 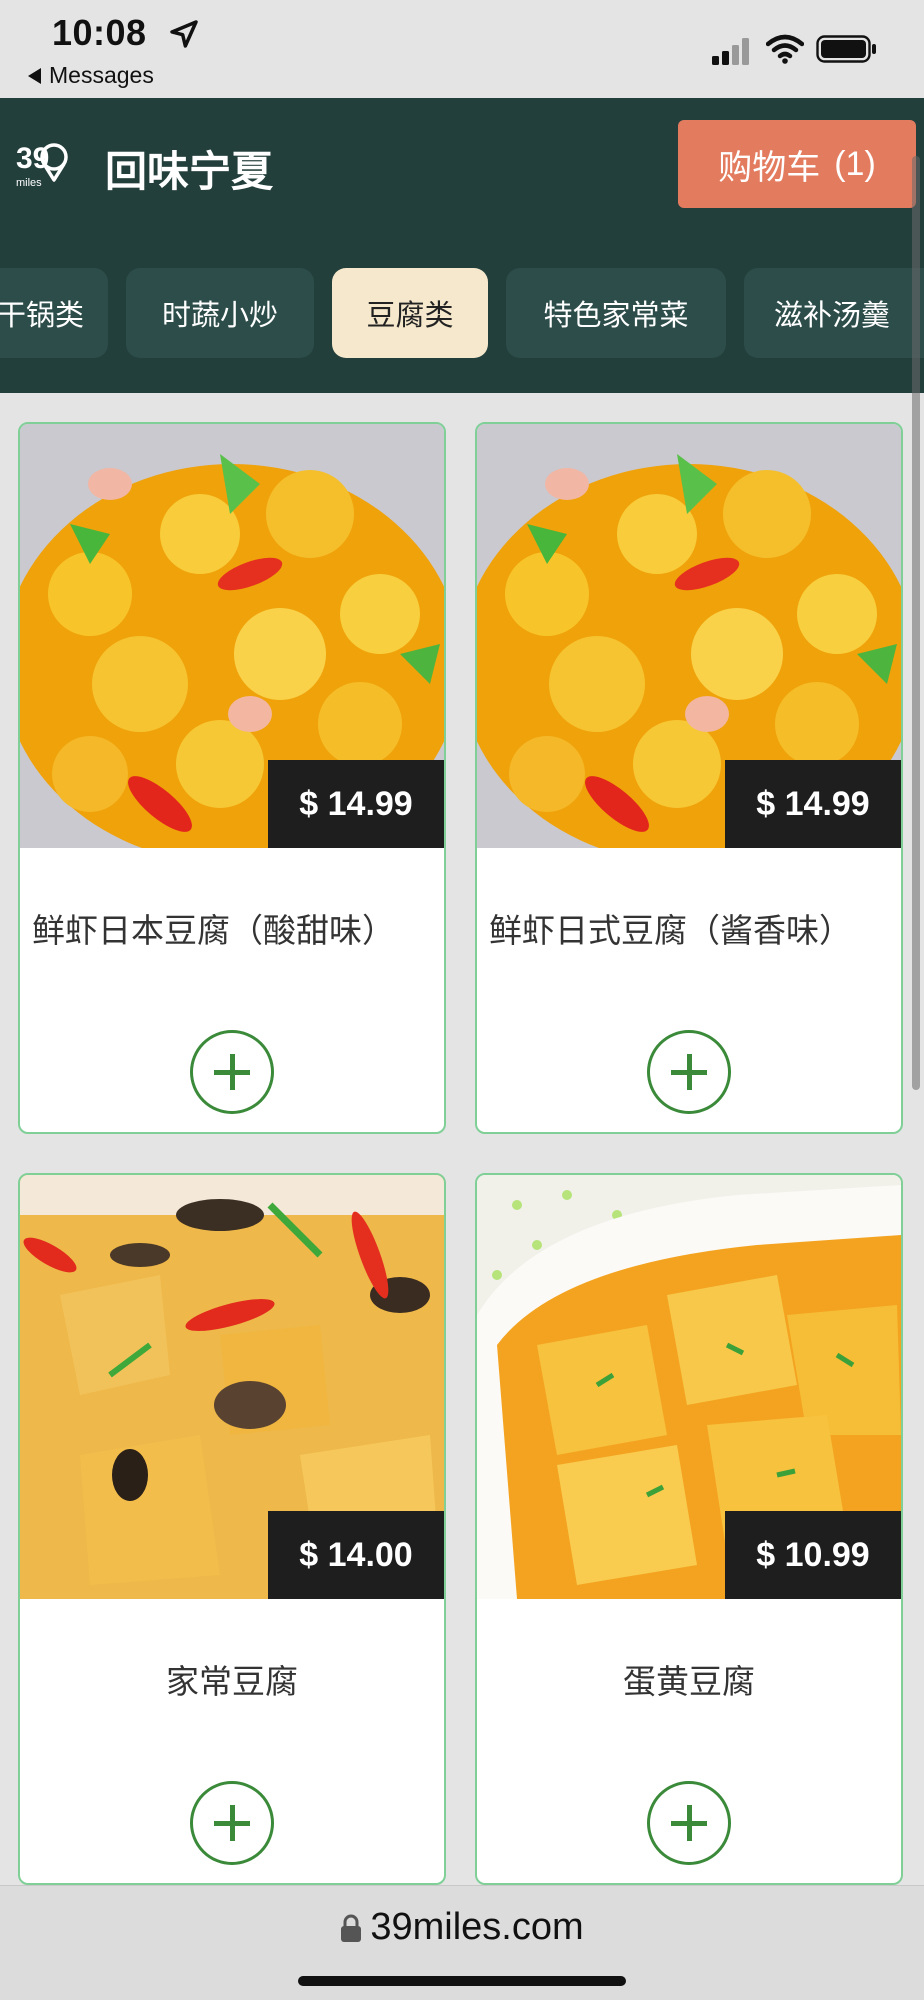 What do you see at coordinates (42, 315) in the screenshot?
I see `tab-label: 干锅类` at bounding box center [42, 315].